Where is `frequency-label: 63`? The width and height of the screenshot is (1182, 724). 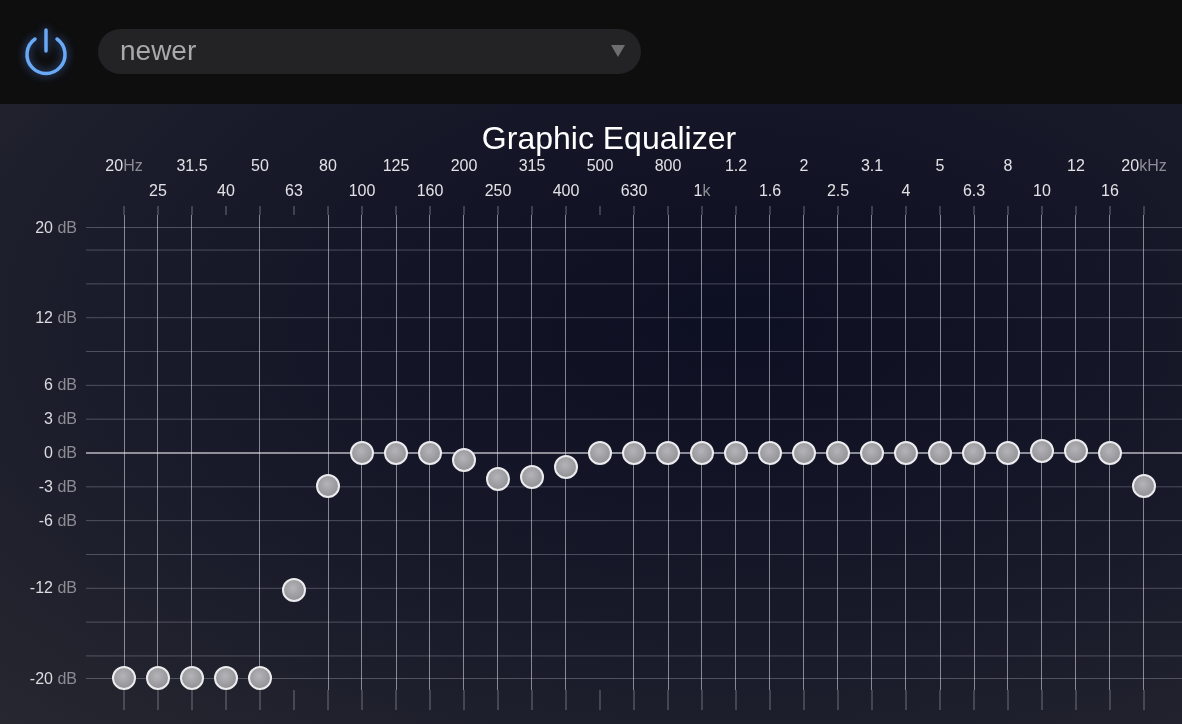
frequency-label: 63 is located at coordinates (294, 191).